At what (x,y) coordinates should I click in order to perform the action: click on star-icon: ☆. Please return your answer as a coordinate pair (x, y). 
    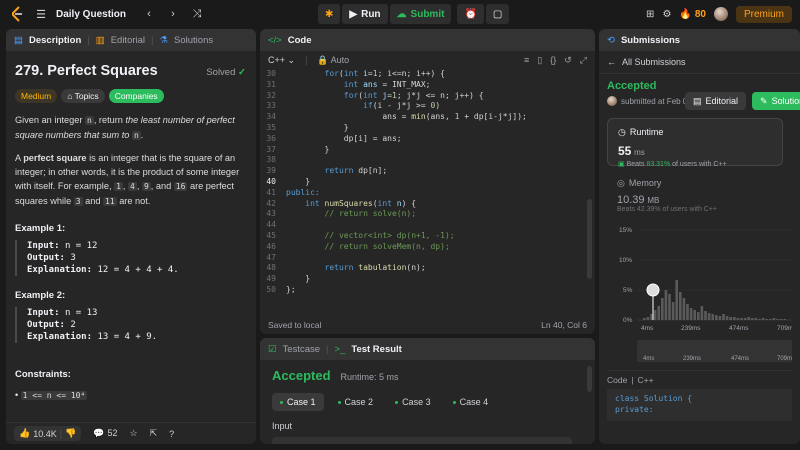
    Looking at the image, I should click on (134, 433).